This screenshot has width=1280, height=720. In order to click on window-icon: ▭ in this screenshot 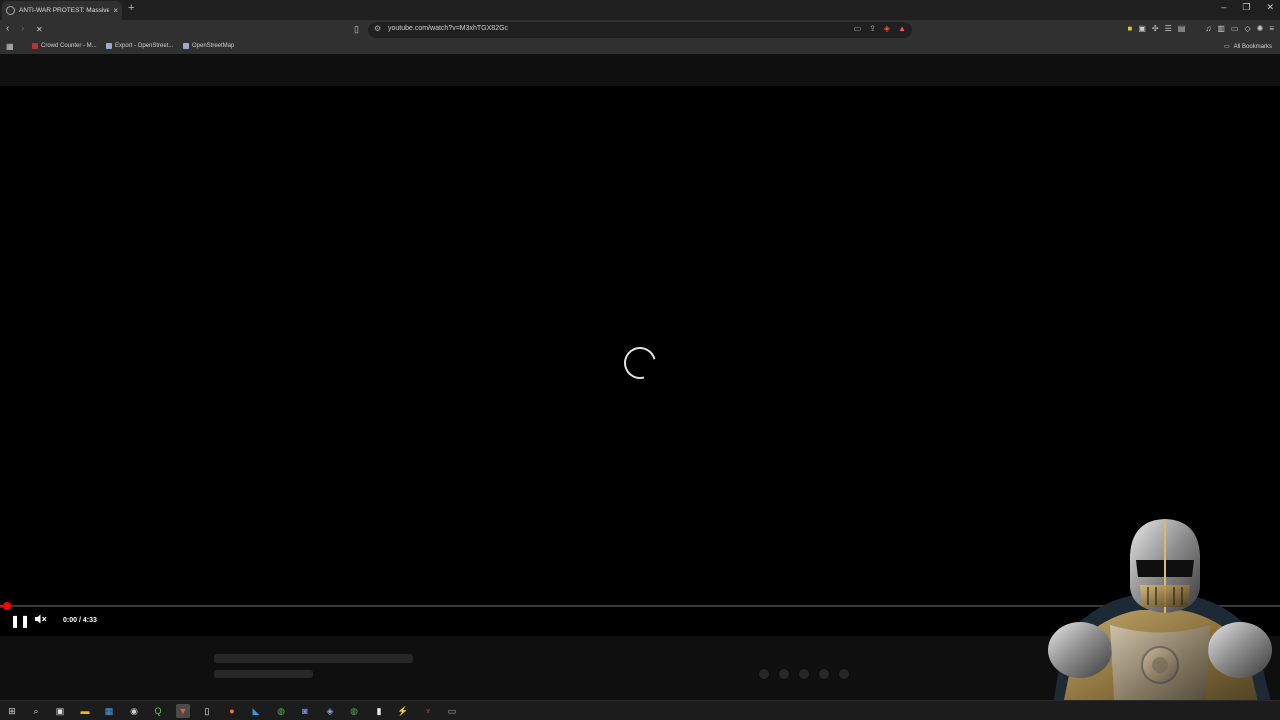, I will do `click(452, 711)`.